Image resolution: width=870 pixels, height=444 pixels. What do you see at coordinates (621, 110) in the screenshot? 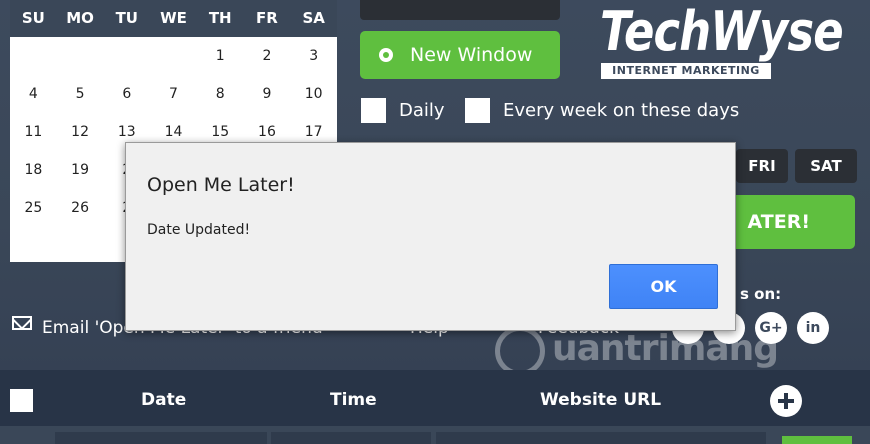
I see `every-week-label: Every week on these days` at bounding box center [621, 110].